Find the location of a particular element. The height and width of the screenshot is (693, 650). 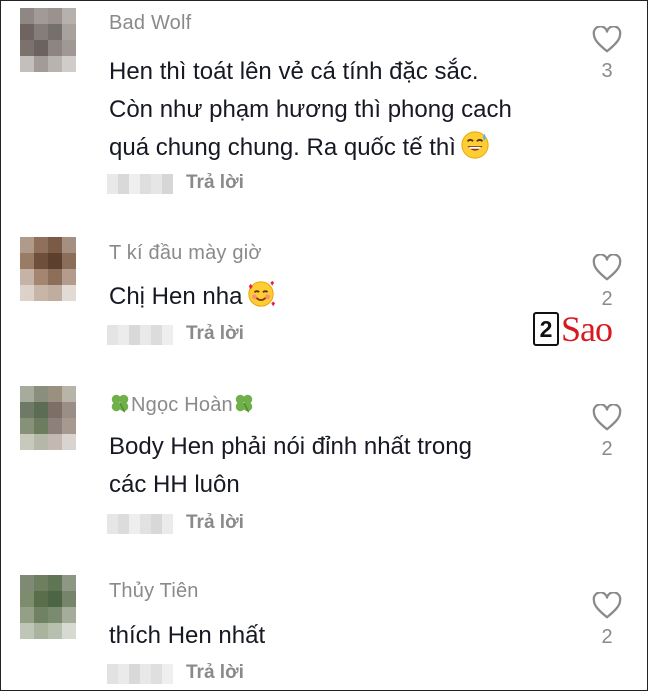

comment-username: T kí đầu mày giờ is located at coordinates (185, 253).